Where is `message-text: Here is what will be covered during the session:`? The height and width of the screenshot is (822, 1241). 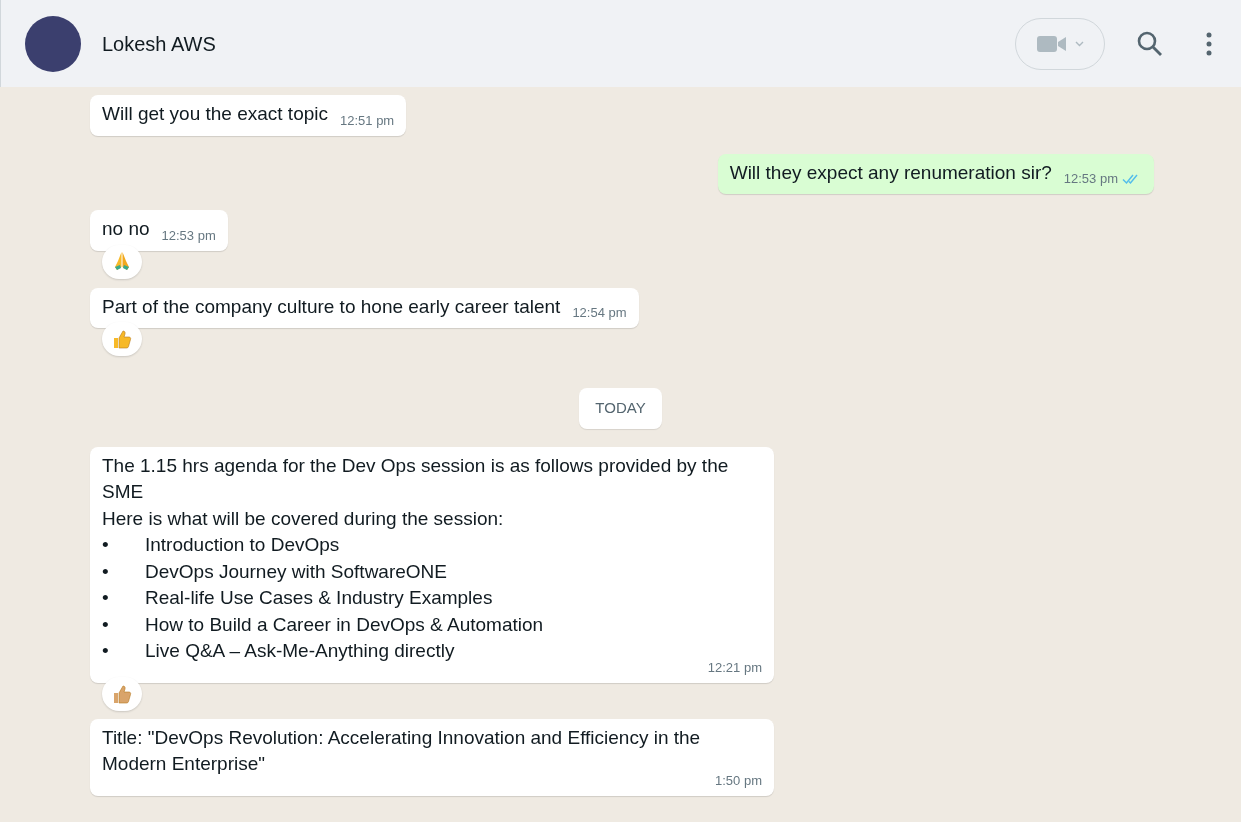
message-text: Here is what will be covered during the session: is located at coordinates (303, 518).